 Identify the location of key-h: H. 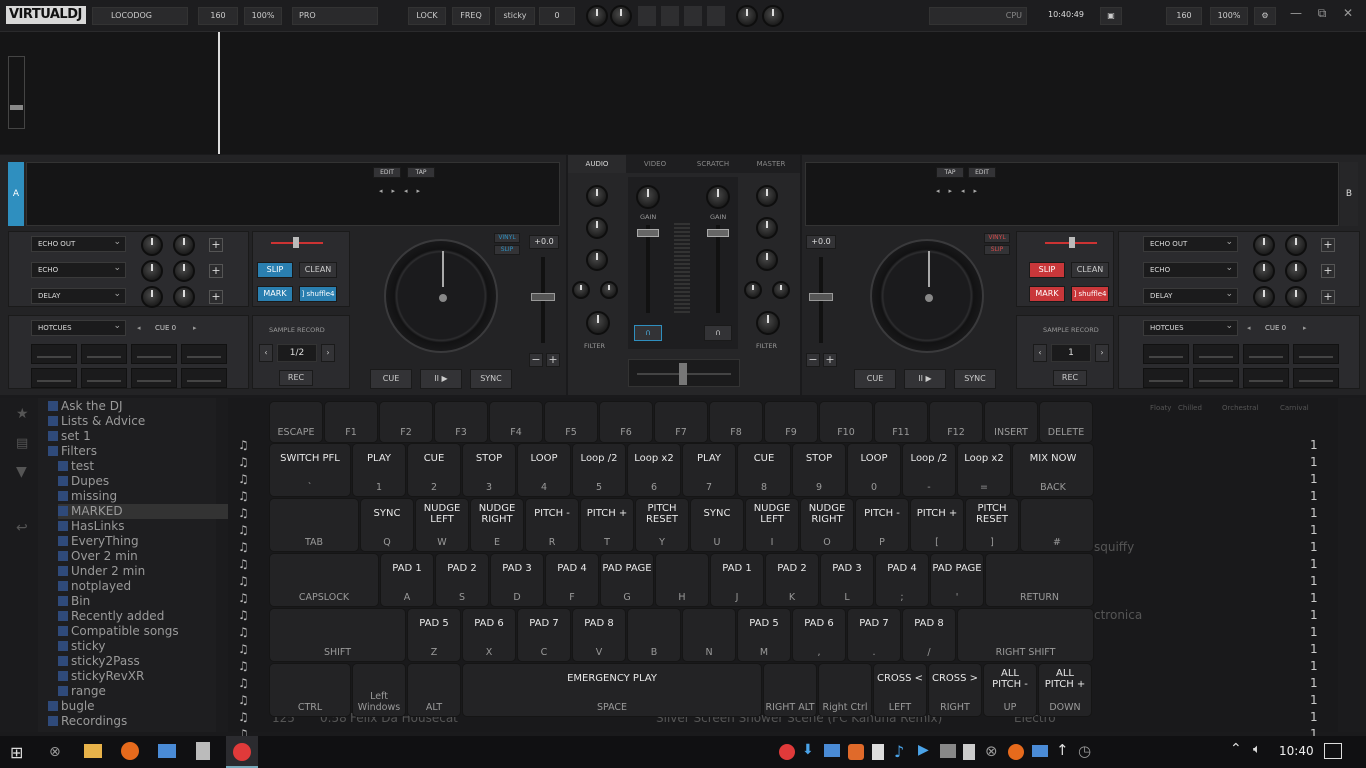
(682, 580).